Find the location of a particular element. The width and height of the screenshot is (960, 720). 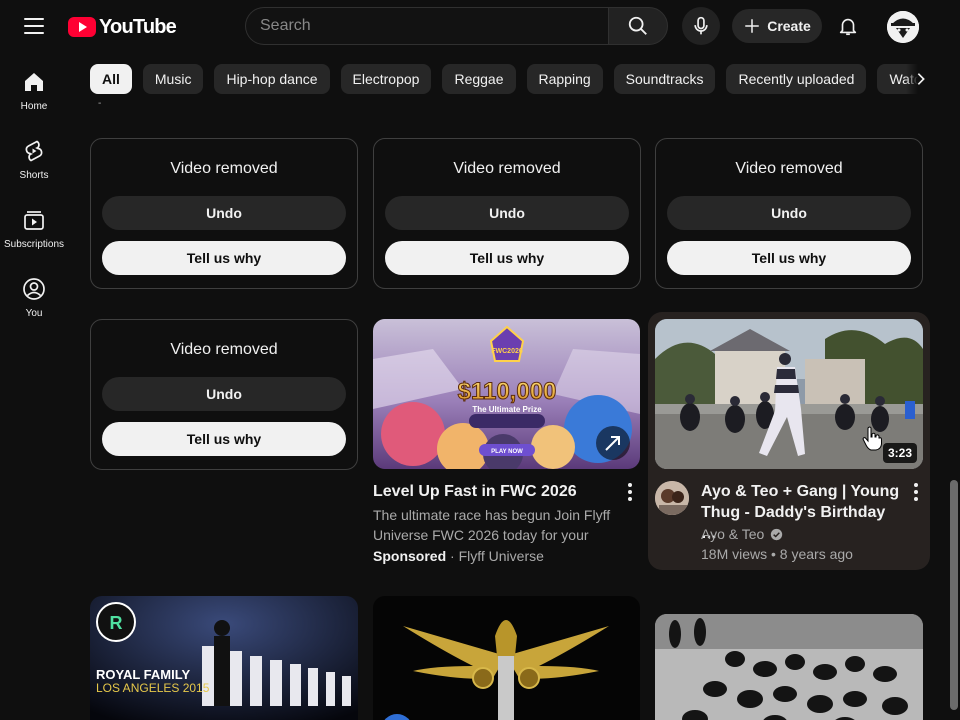

notifications-button is located at coordinates (848, 26).